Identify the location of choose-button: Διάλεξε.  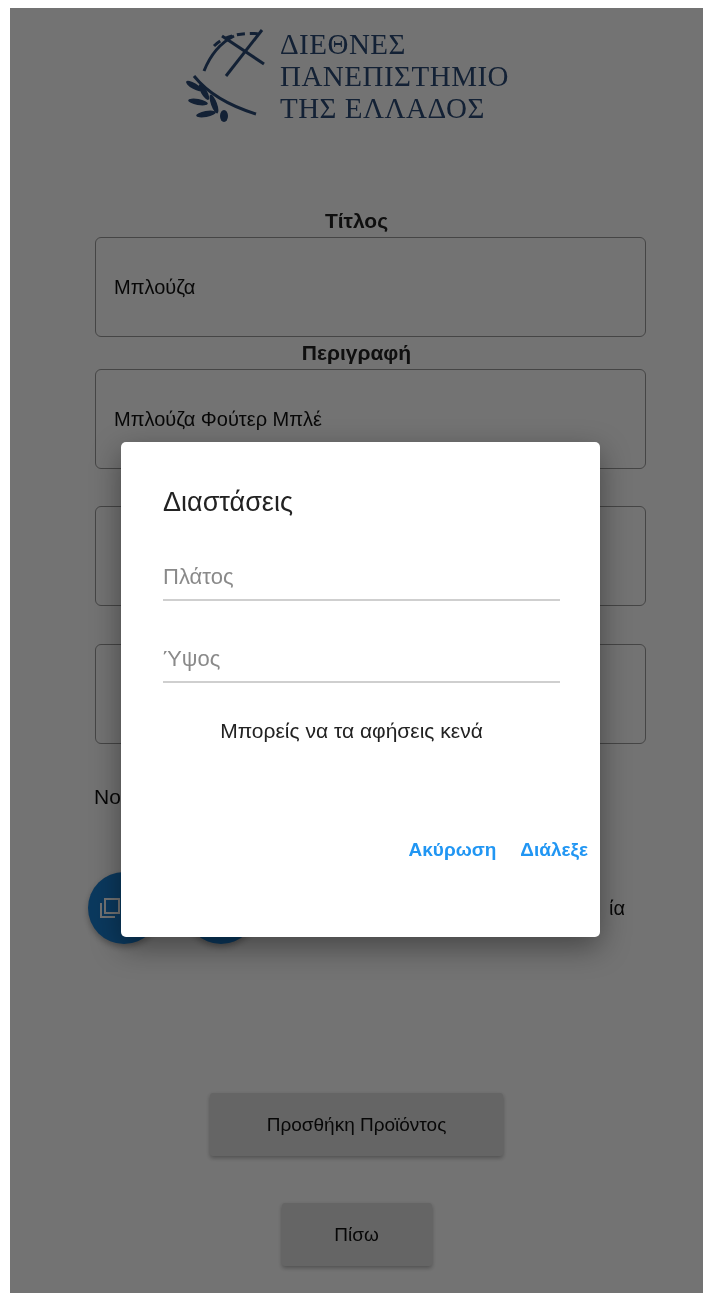
(554, 850).